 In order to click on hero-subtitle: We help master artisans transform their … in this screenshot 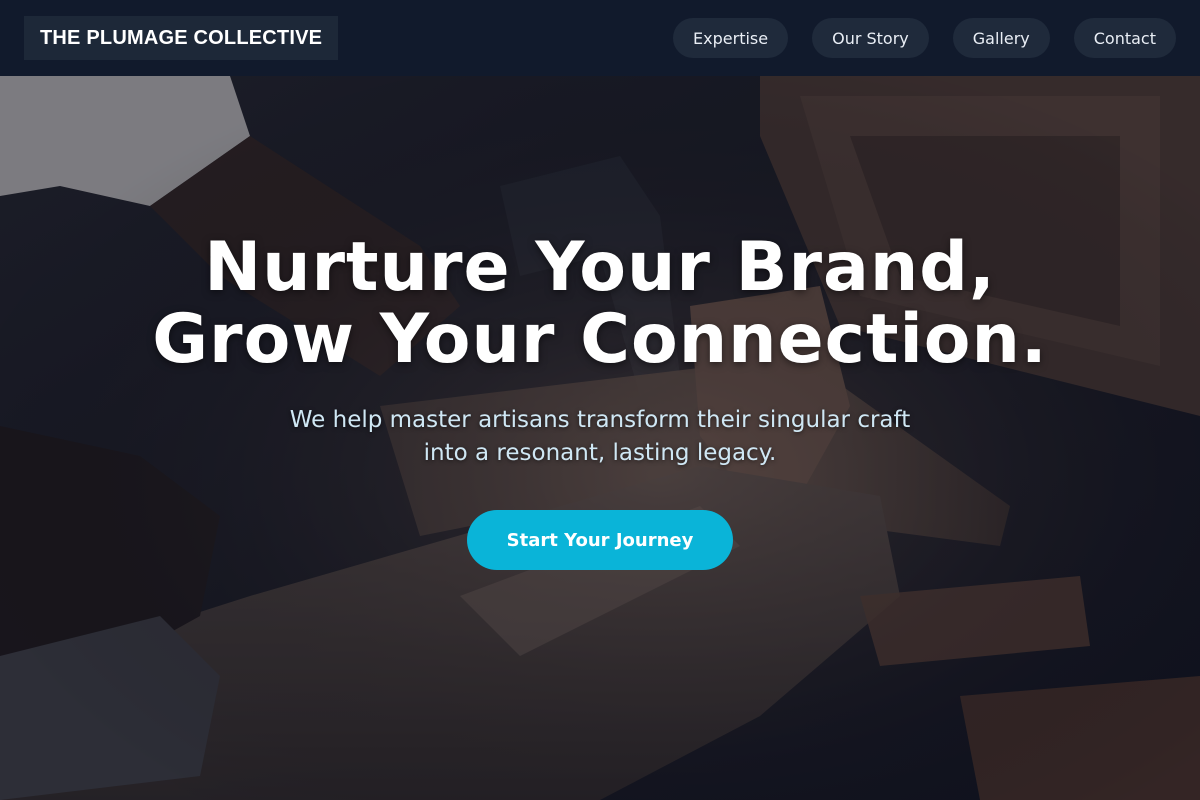, I will do `click(600, 437)`.